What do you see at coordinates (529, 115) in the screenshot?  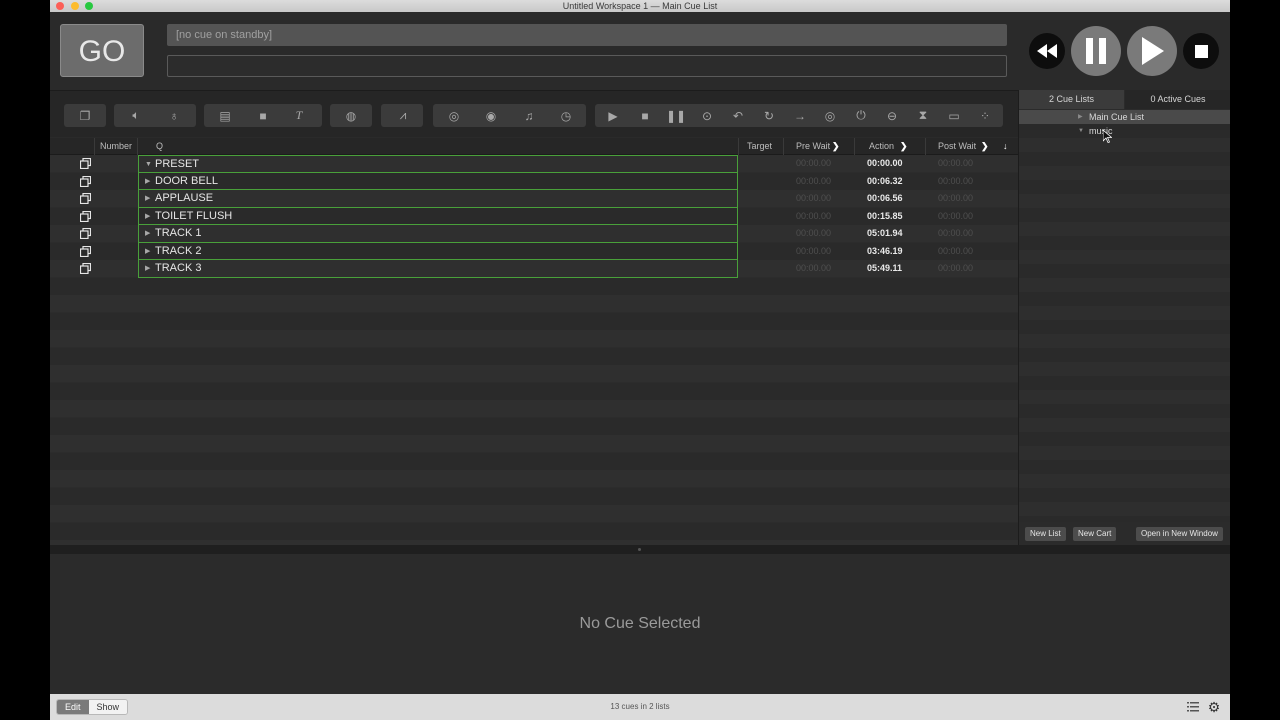 I see `midi-file-cue-icon: ♫` at bounding box center [529, 115].